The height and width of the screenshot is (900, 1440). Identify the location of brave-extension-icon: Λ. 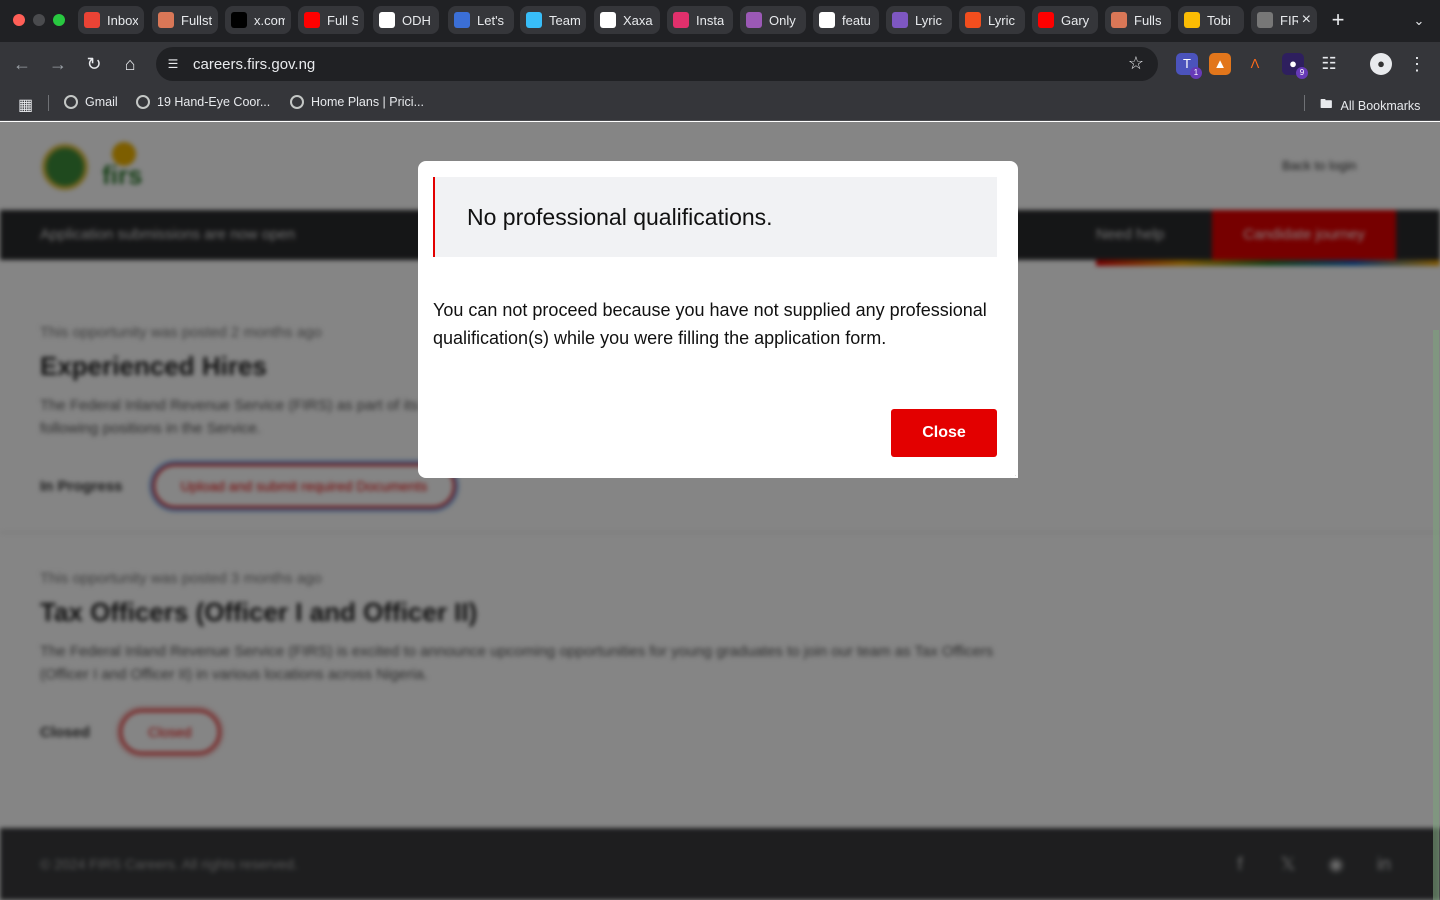
(1255, 64).